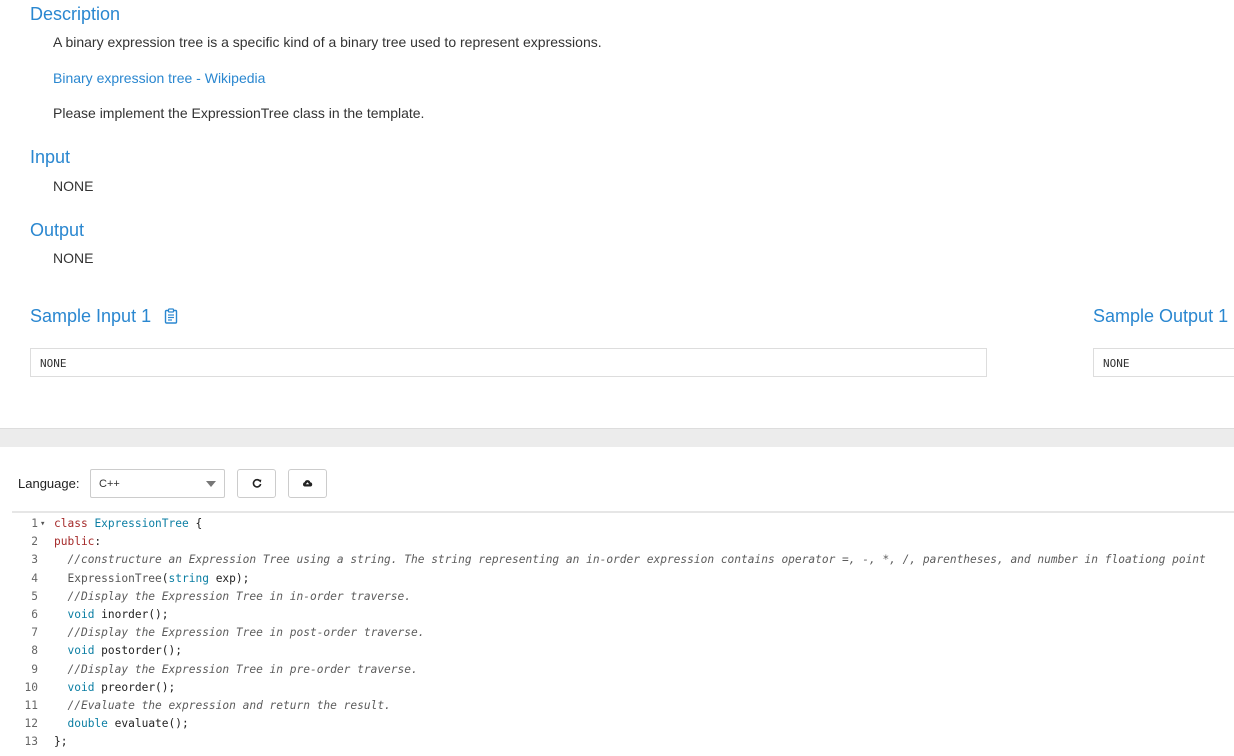 Image resolution: width=1234 pixels, height=756 pixels. I want to click on line-number: 13, so click(25, 742).